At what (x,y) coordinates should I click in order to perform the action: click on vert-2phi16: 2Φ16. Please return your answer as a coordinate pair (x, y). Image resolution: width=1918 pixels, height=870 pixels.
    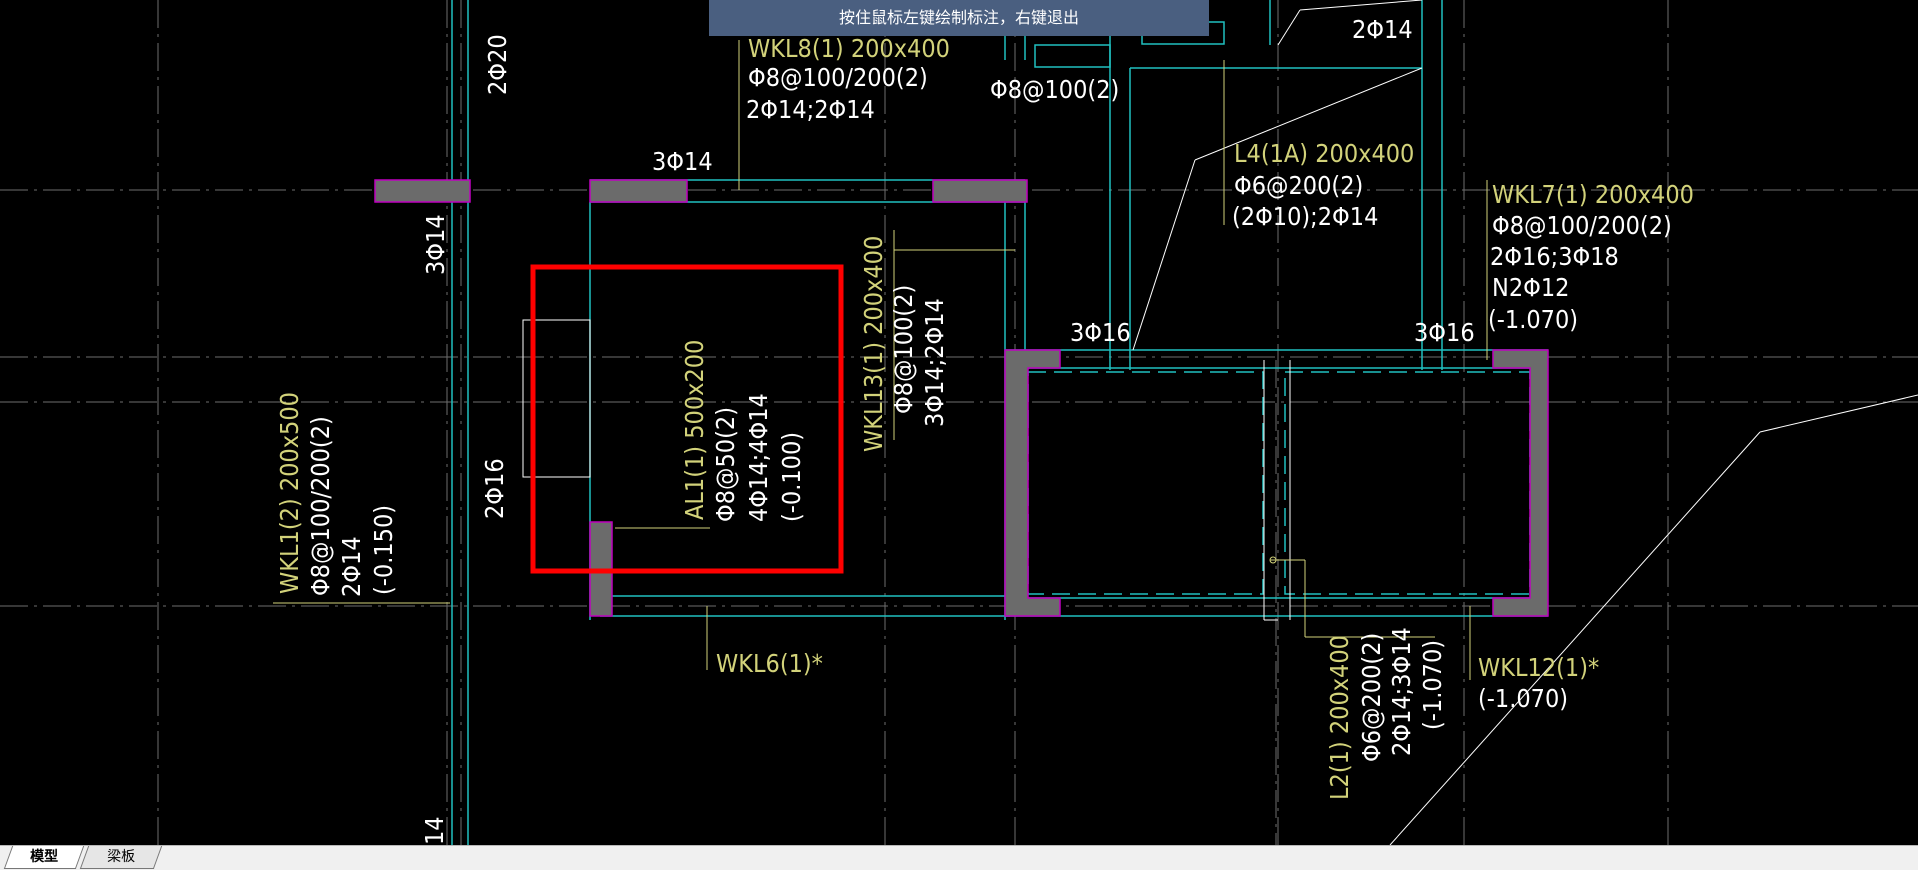
    Looking at the image, I should click on (494, 488).